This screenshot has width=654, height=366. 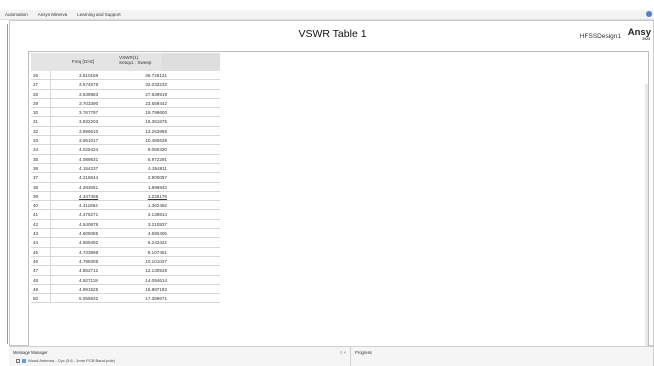 What do you see at coordinates (646, 39) in the screenshot?
I see `ansys-logo-year: 2023` at bounding box center [646, 39].